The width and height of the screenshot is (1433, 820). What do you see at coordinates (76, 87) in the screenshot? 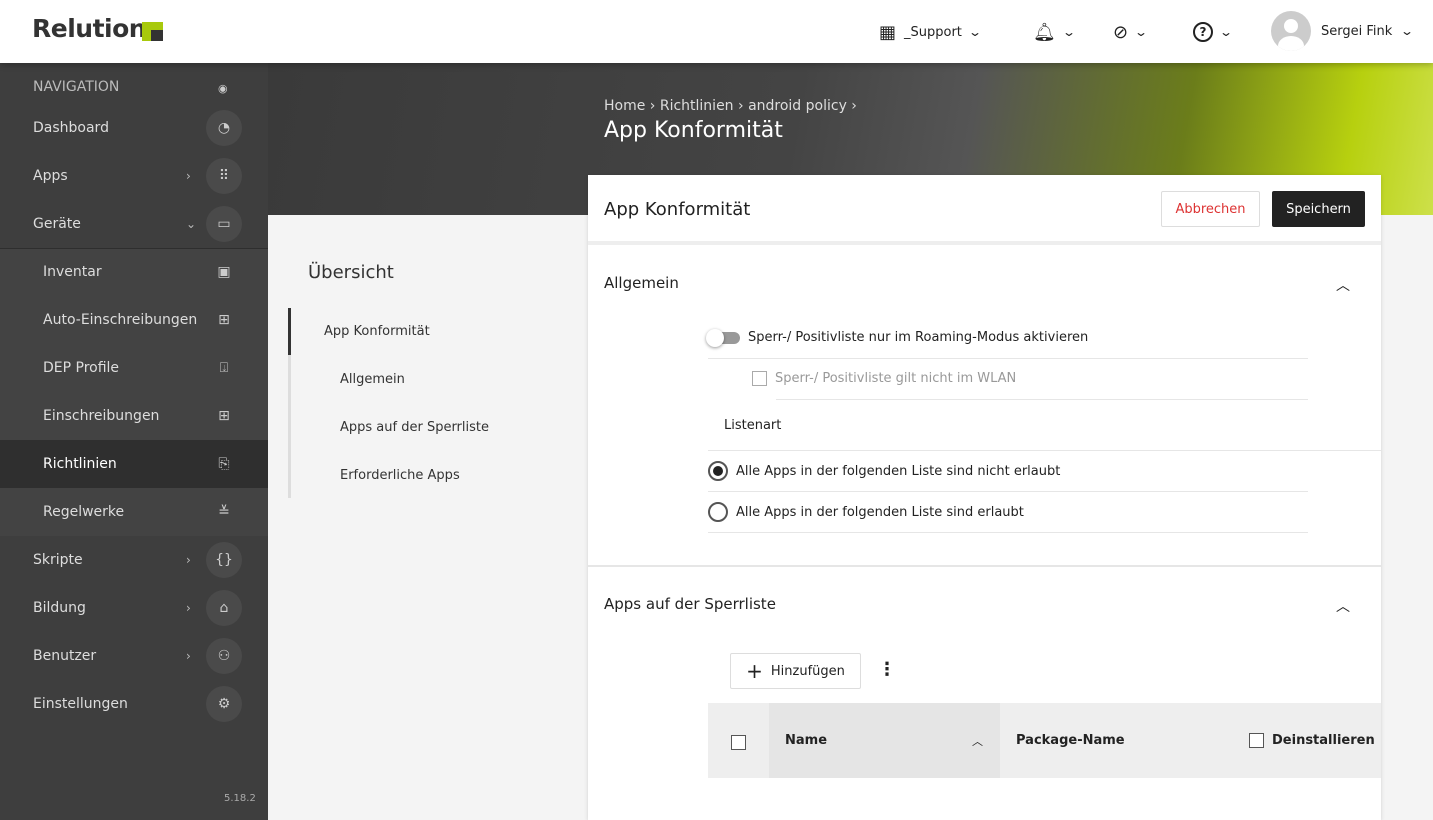
I see `nav-heading: NAVIGATION` at bounding box center [76, 87].